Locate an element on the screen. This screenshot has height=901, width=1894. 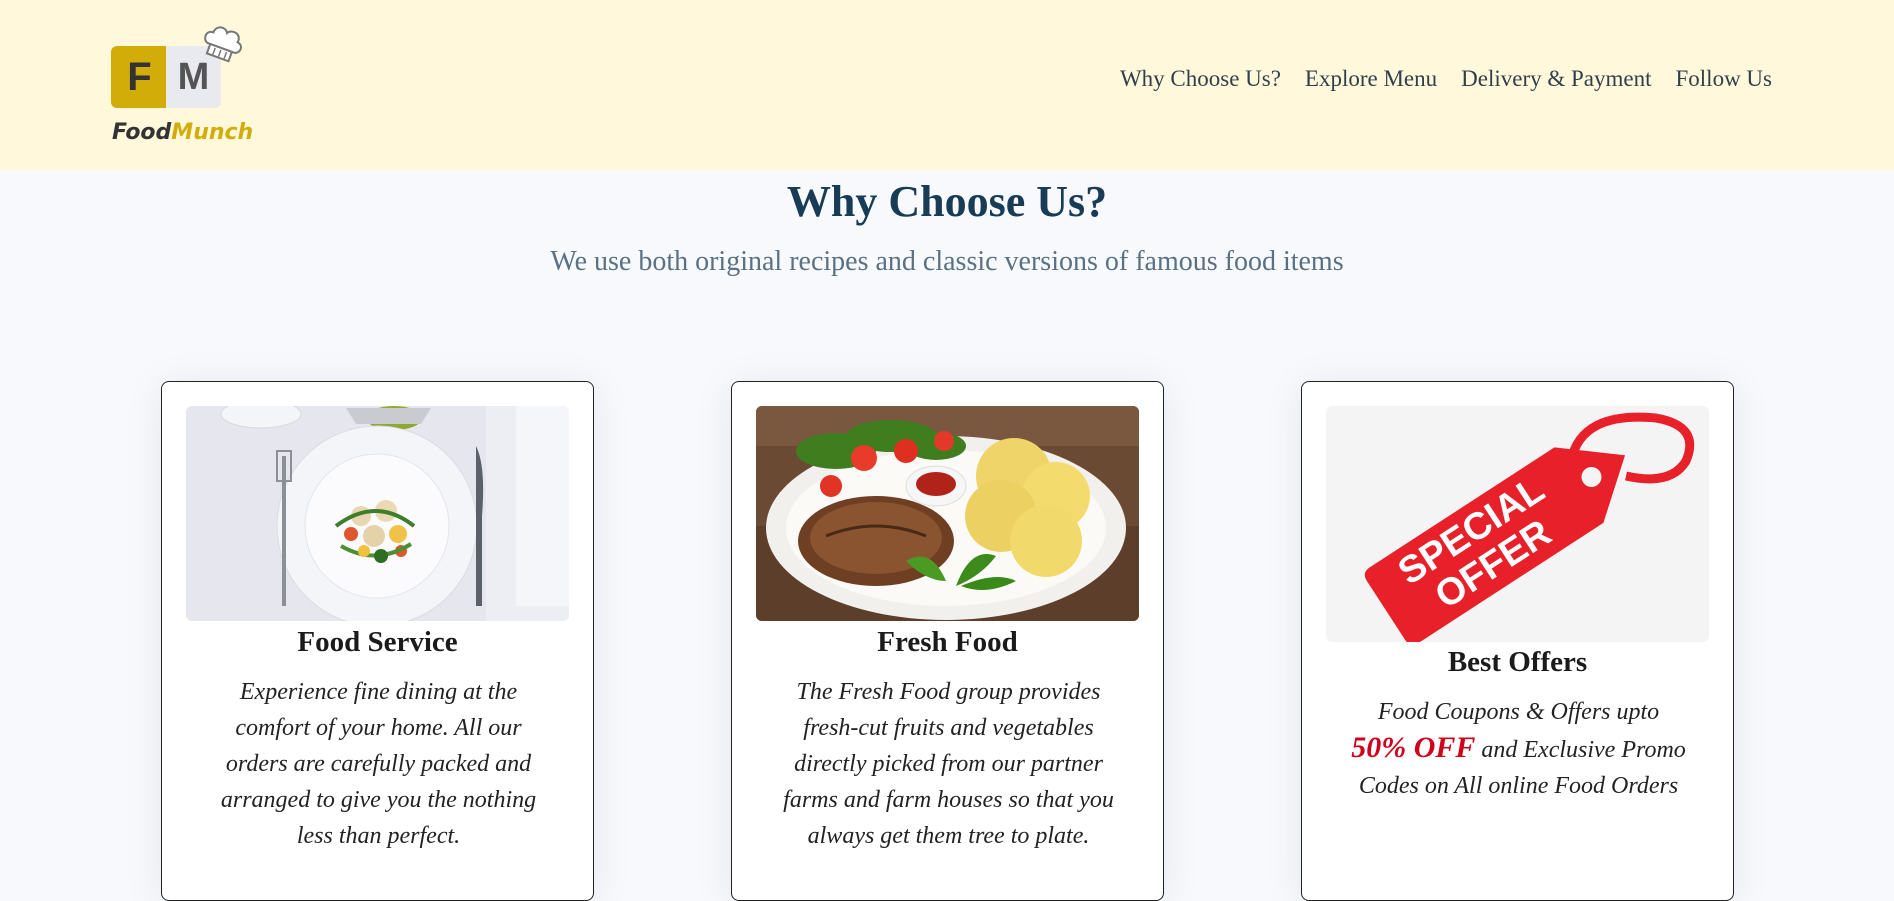
logo-letter-f: F is located at coordinates (138, 77).